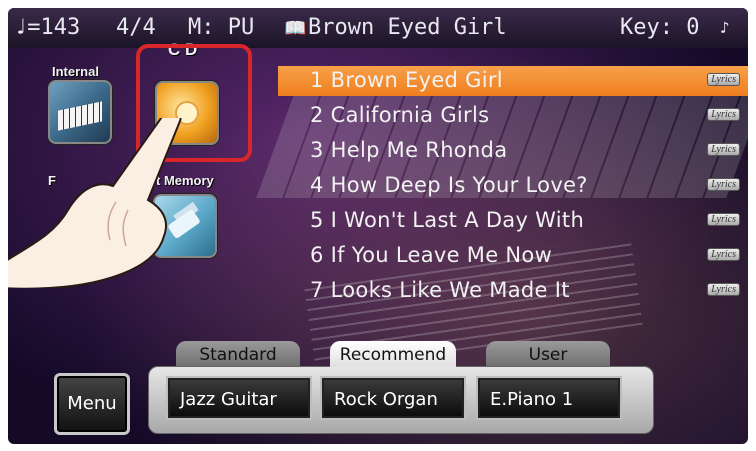  I want to click on tempo-readout: ♩=143, so click(47, 27).